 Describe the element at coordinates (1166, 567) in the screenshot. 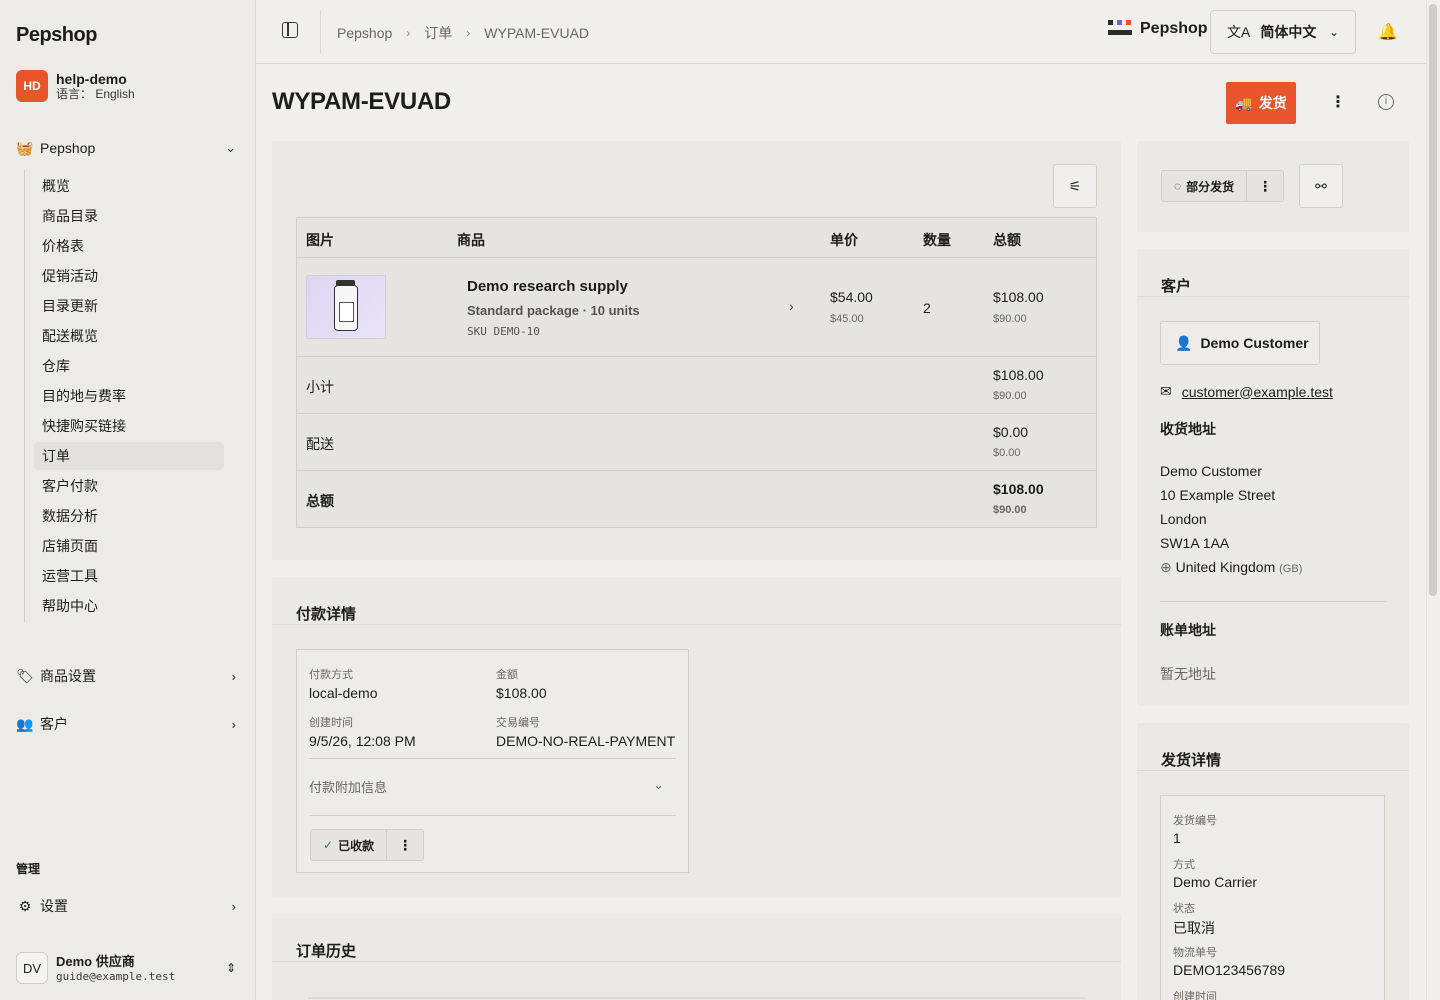

I see `globe-icon: ⊕` at that location.